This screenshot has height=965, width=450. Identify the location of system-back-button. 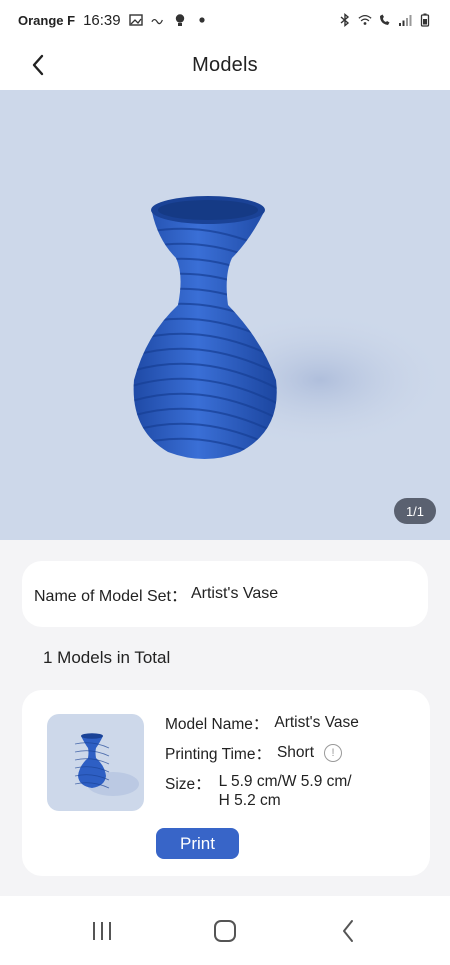
(348, 931).